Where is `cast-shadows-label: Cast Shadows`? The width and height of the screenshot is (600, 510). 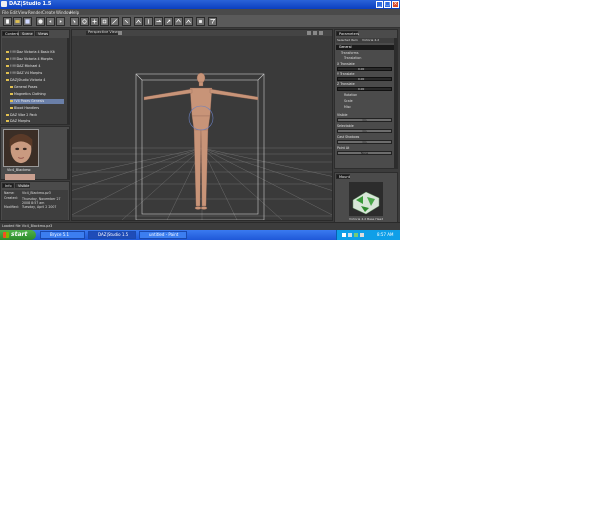 cast-shadows-label: Cast Shadows is located at coordinates (348, 137).